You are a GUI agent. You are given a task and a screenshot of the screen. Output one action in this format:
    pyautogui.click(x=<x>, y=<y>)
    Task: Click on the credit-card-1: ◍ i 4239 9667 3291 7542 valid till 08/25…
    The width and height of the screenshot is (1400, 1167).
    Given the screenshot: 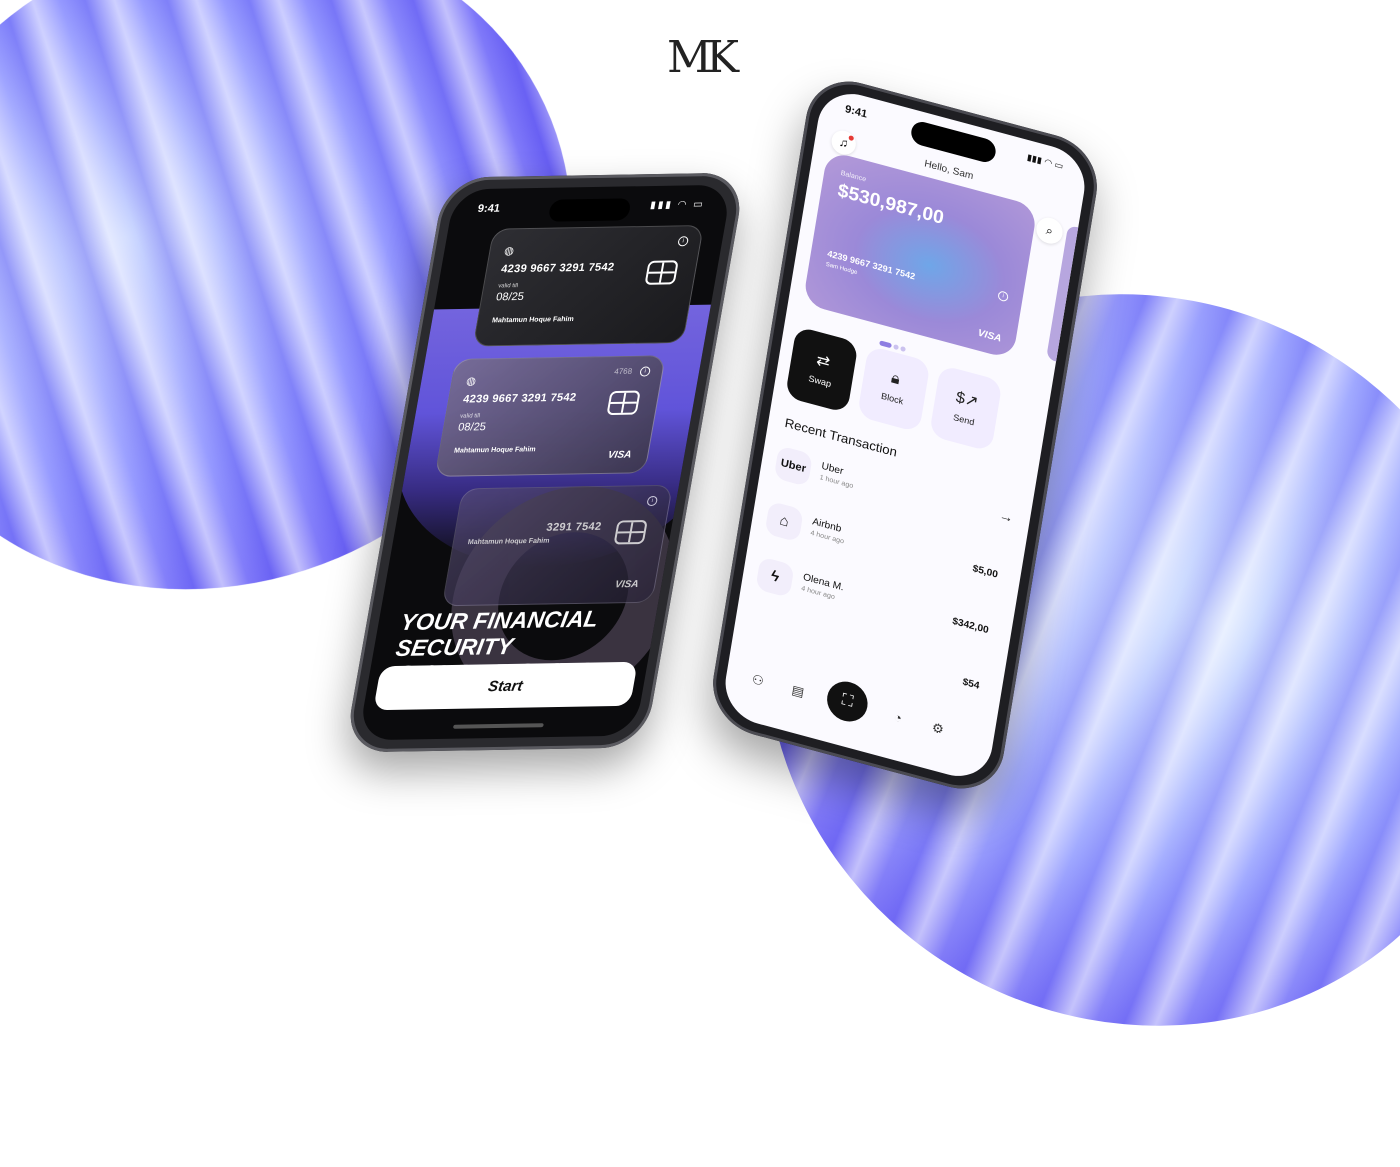 What is the action you would take?
    pyautogui.click(x=588, y=285)
    